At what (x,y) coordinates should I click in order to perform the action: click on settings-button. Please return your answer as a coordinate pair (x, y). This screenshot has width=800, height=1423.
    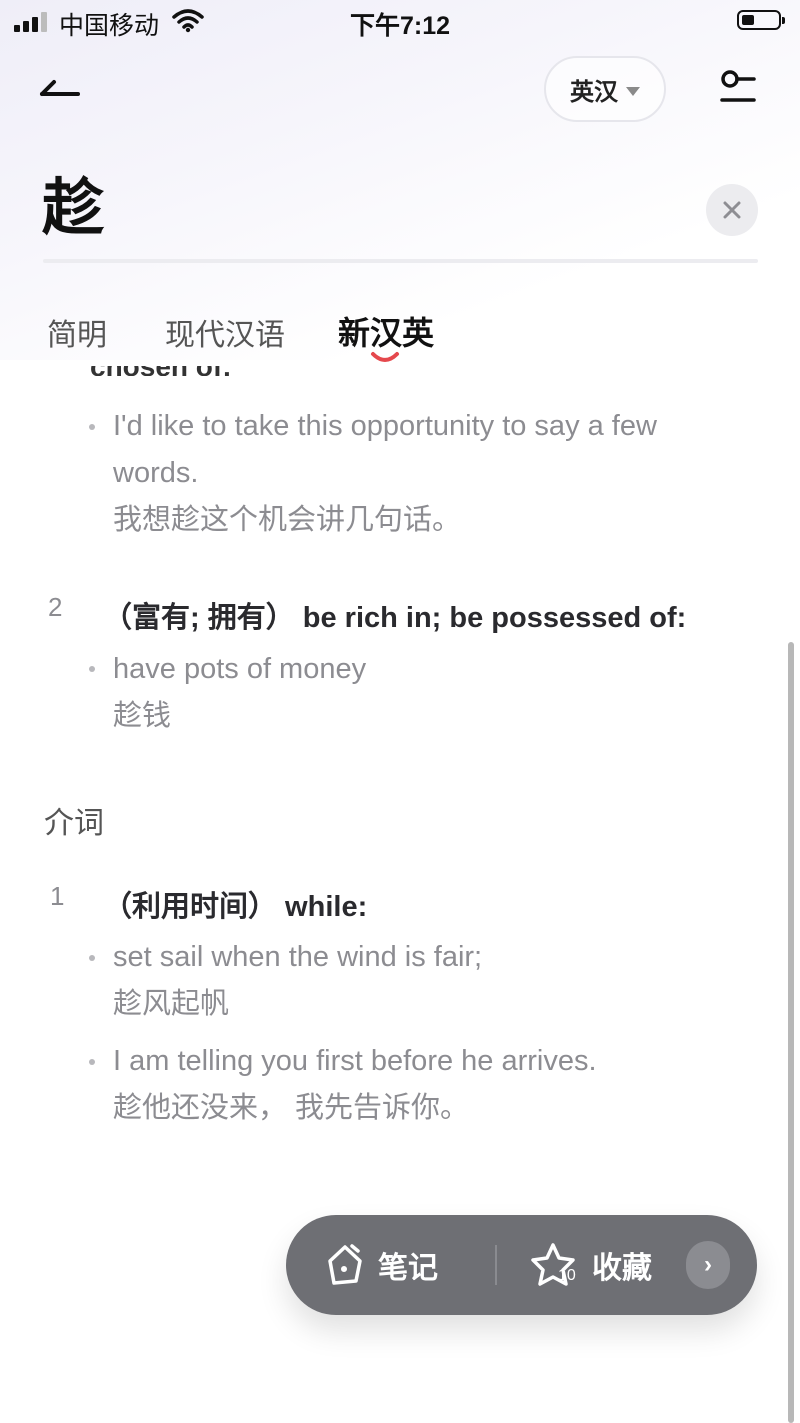
    Looking at the image, I should click on (738, 88).